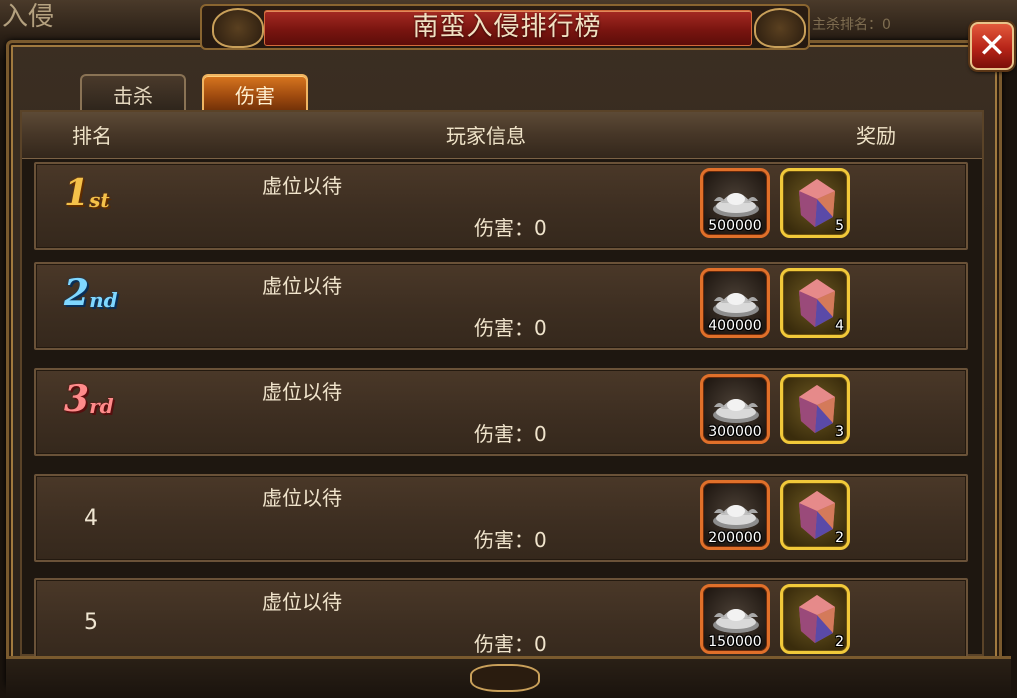  Describe the element at coordinates (735, 226) in the screenshot. I see `silver-amount: 500000` at that location.